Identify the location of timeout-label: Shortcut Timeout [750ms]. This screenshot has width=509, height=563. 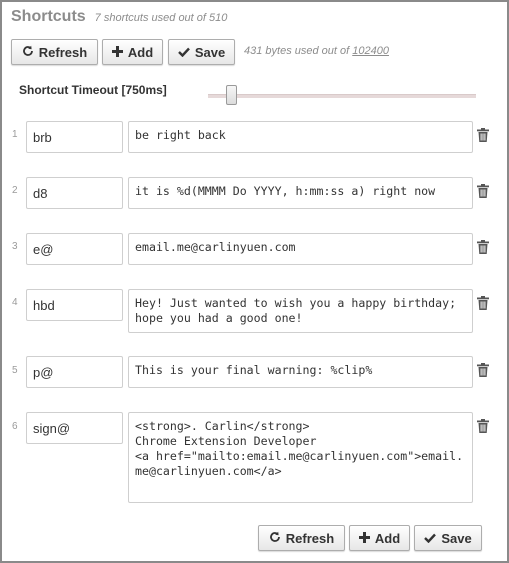
(93, 90).